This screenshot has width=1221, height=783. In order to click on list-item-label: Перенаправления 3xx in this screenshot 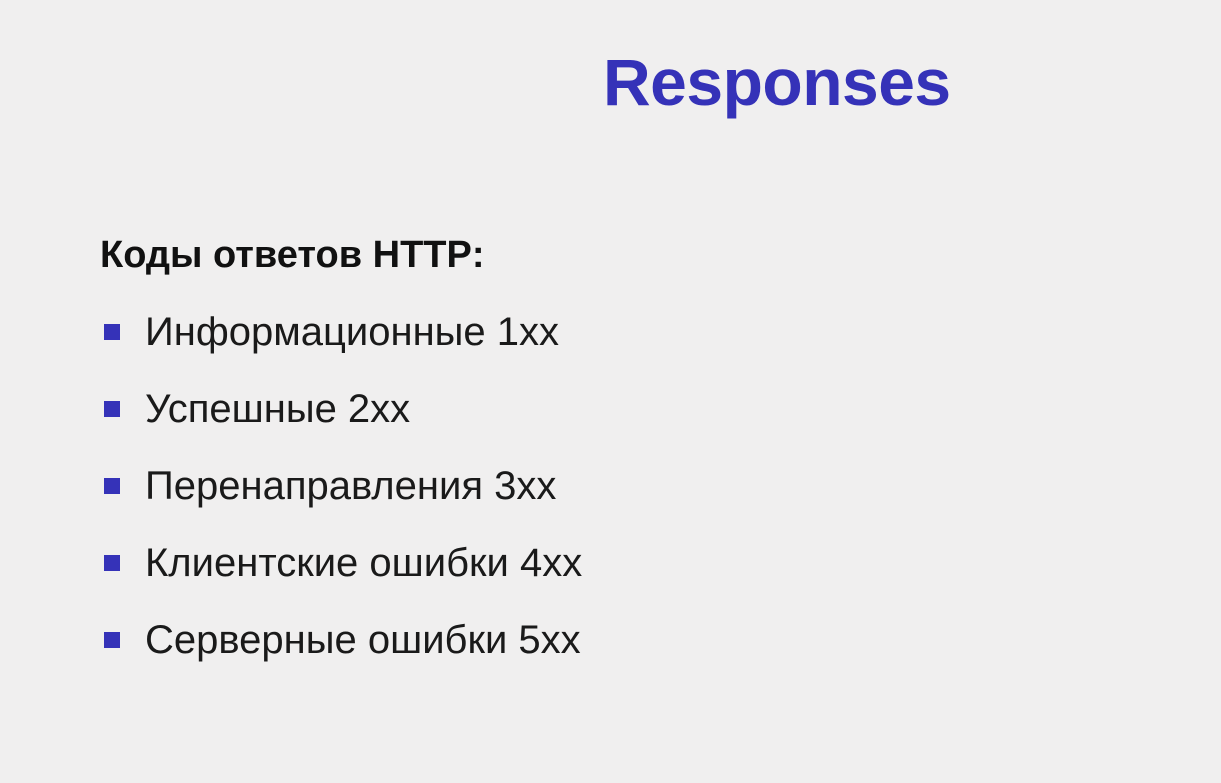, I will do `click(351, 486)`.